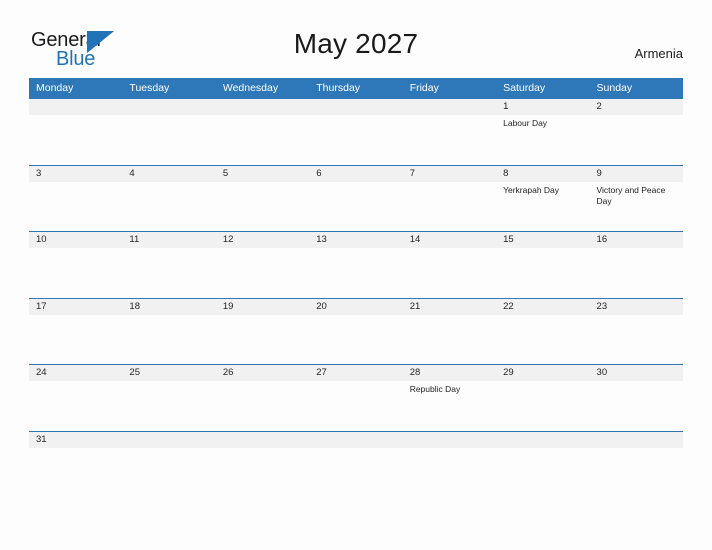  I want to click on day-number: 17, so click(75, 307).